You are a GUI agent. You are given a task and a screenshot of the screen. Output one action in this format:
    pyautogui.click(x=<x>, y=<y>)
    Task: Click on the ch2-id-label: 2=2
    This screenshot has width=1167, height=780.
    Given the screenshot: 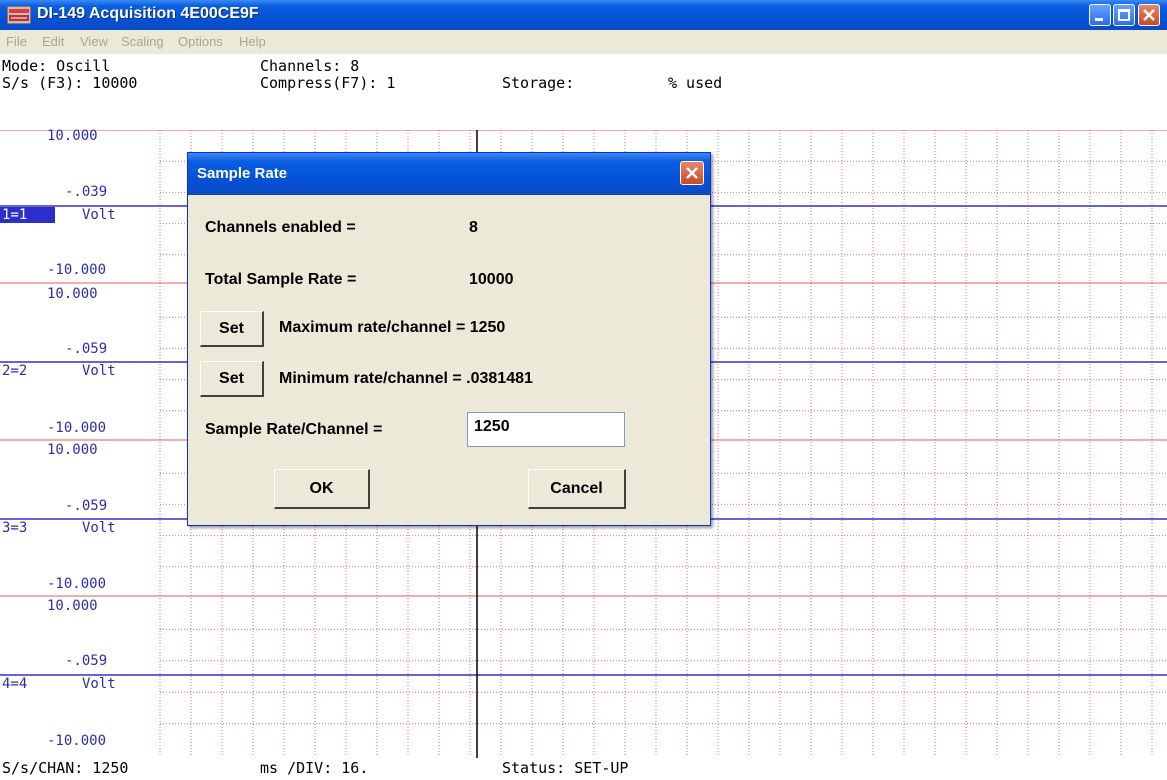 What is the action you would take?
    pyautogui.click(x=14, y=371)
    